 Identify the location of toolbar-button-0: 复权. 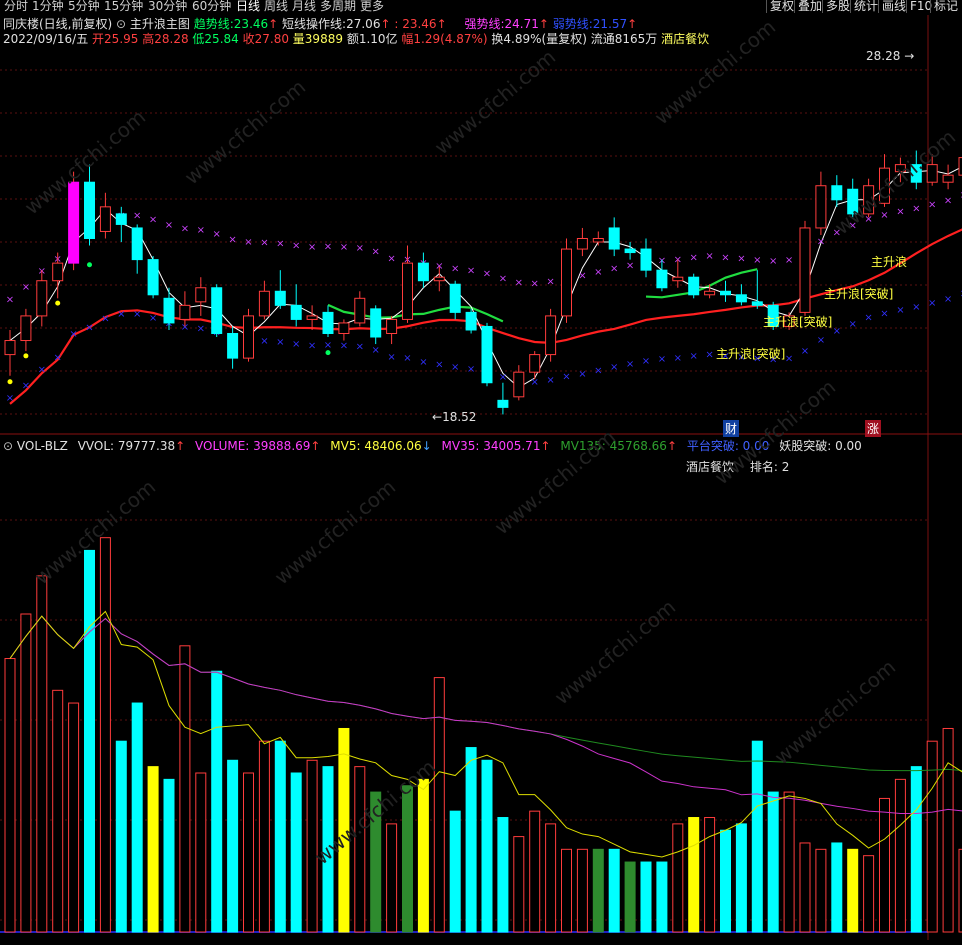
(781, 6).